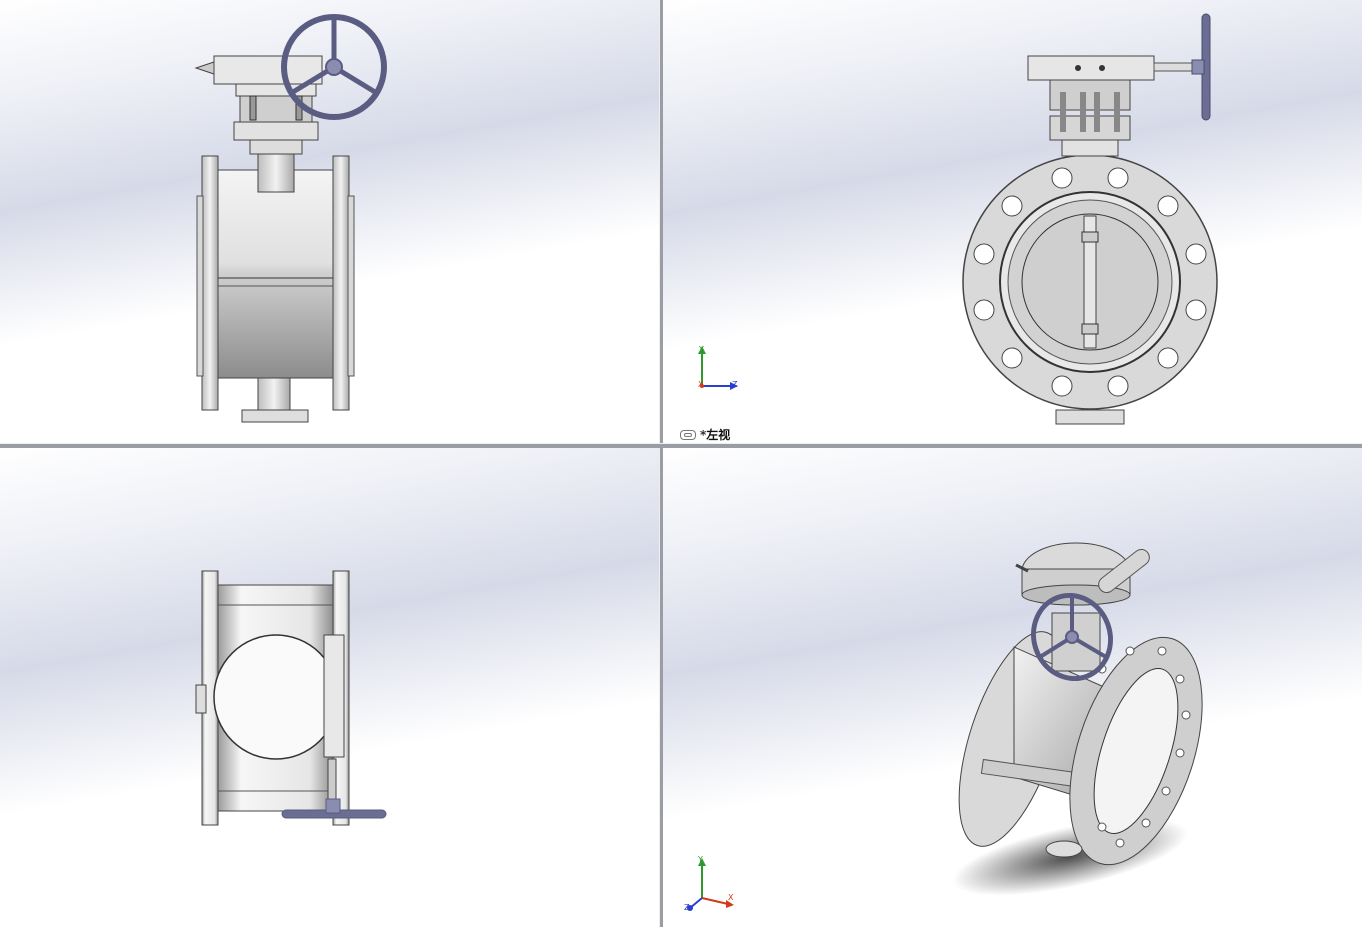 This screenshot has width=1362, height=927. I want to click on triad-x-label-iso: X, so click(731, 897).